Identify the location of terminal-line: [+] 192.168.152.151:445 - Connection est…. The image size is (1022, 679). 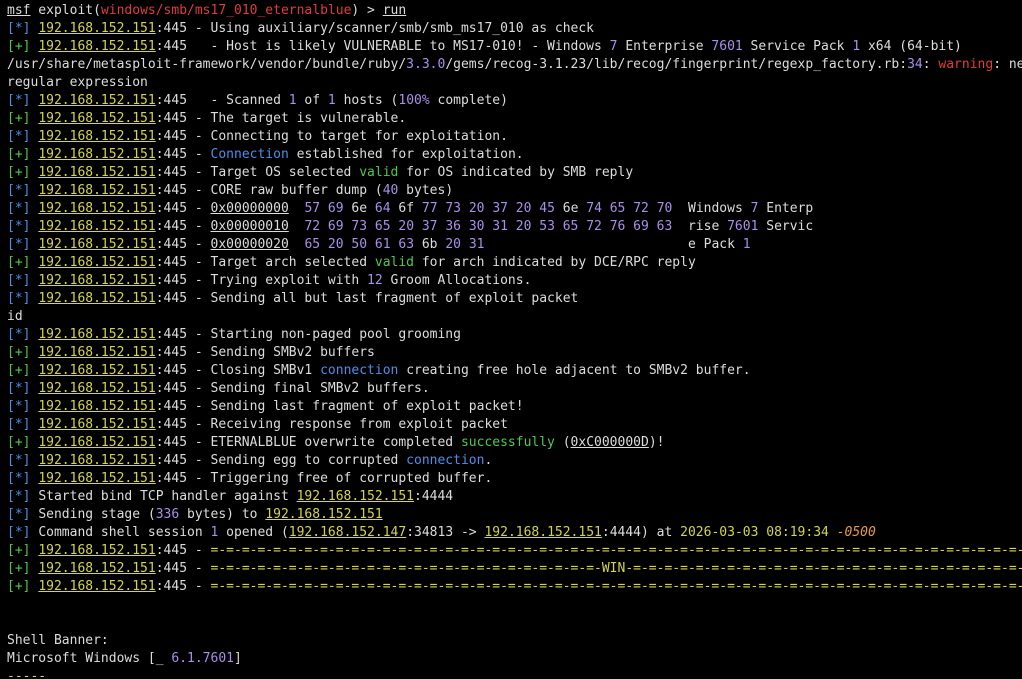
(514, 155).